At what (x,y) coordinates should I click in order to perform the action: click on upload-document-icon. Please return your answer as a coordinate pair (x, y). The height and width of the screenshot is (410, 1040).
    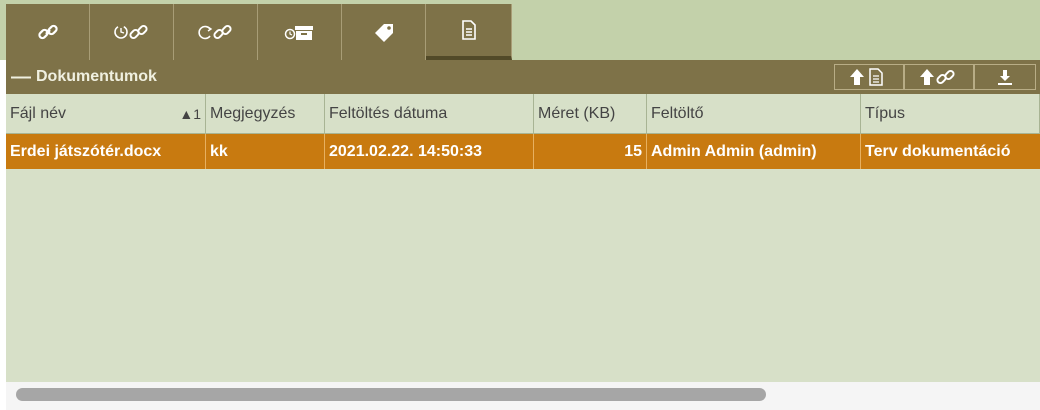
    Looking at the image, I should click on (866, 77).